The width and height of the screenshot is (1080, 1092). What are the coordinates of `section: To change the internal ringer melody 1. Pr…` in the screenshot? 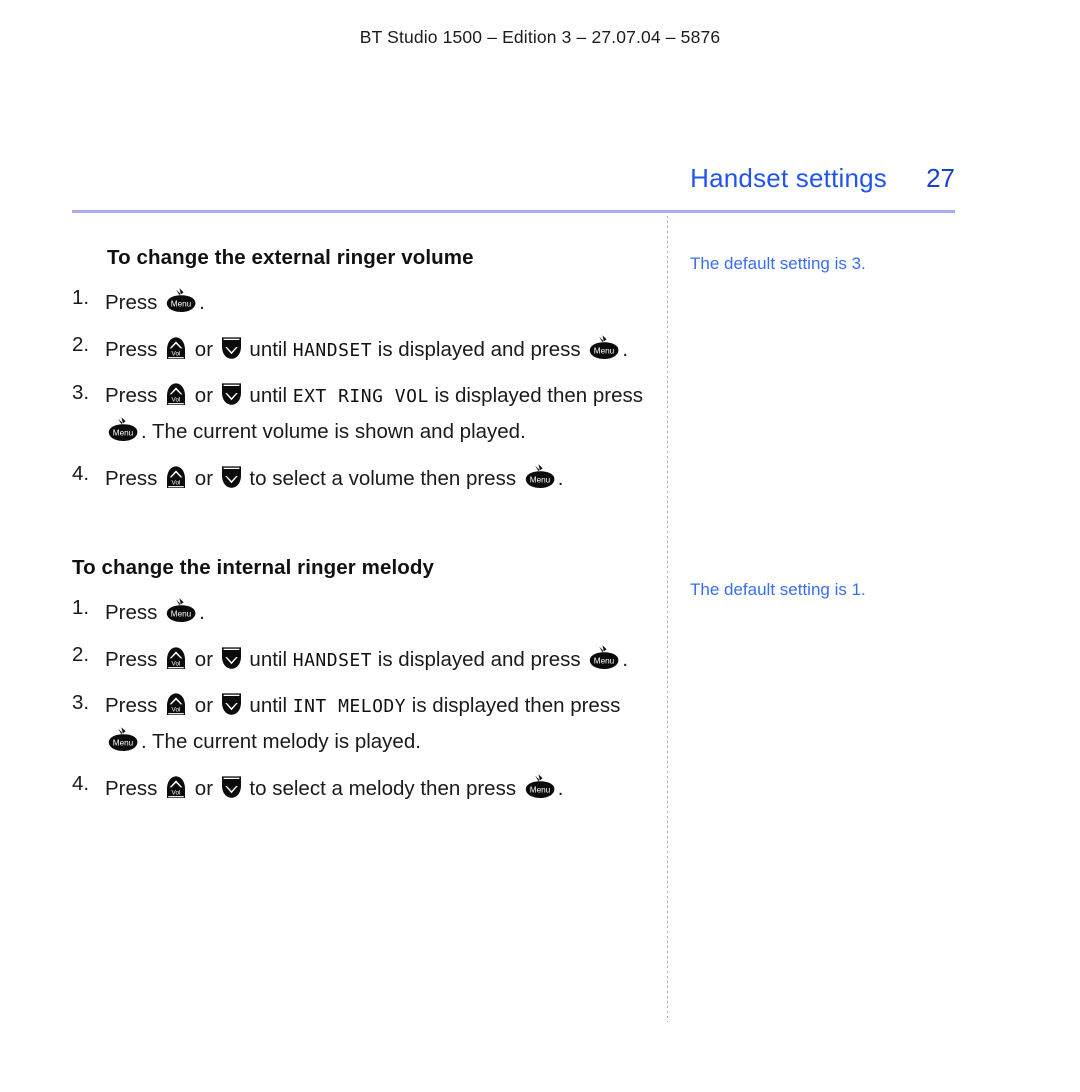 It's located at (362, 680).